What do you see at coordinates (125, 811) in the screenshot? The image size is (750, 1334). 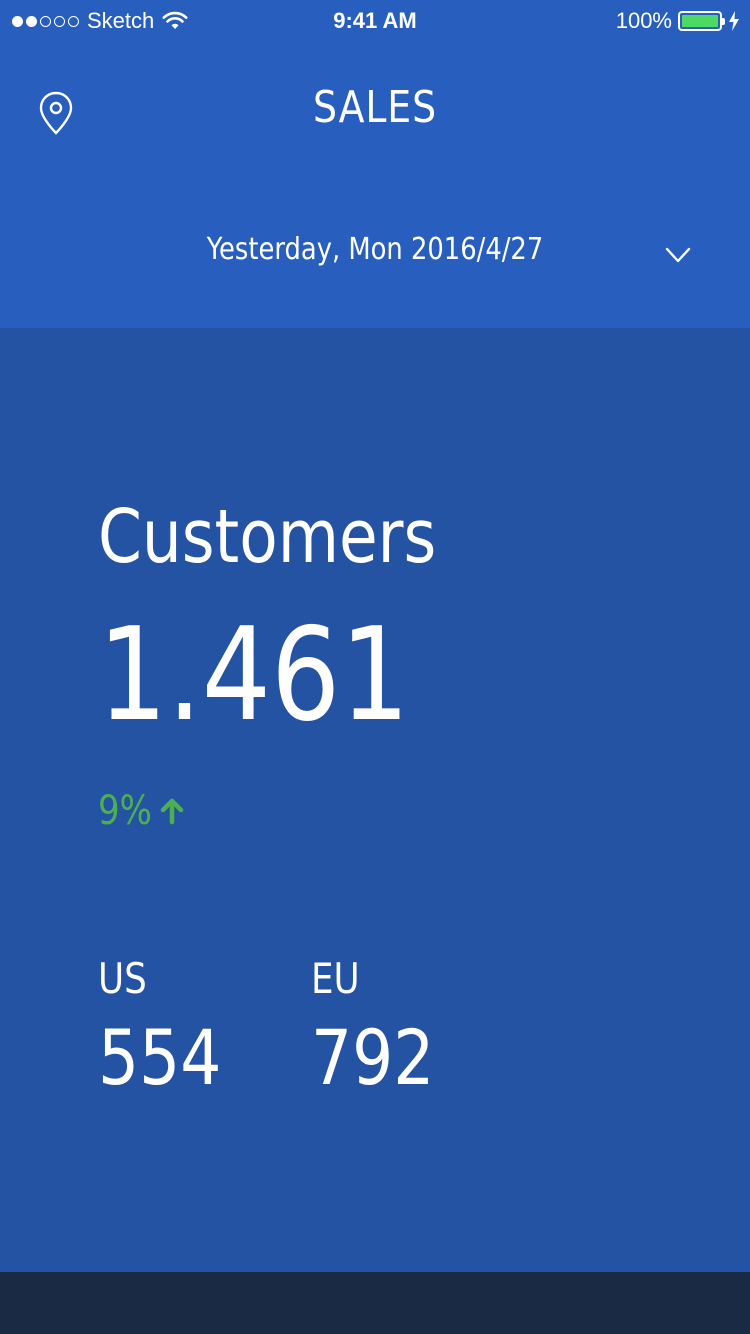 I see `metric-change-percent: 9%` at bounding box center [125, 811].